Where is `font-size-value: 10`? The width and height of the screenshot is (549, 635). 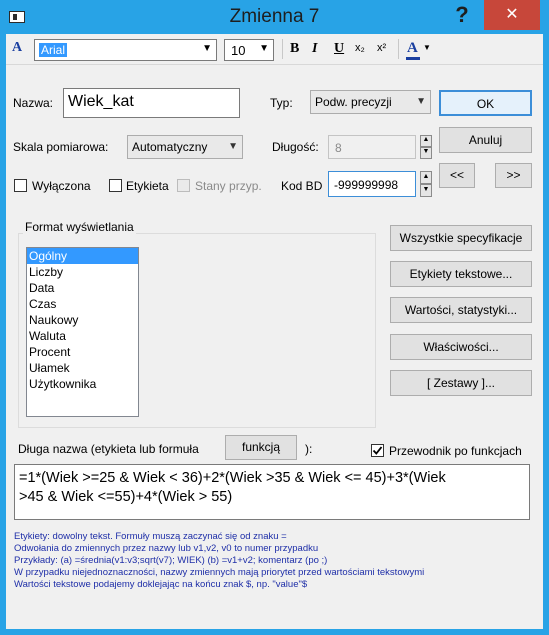
font-size-value: 10 is located at coordinates (238, 50).